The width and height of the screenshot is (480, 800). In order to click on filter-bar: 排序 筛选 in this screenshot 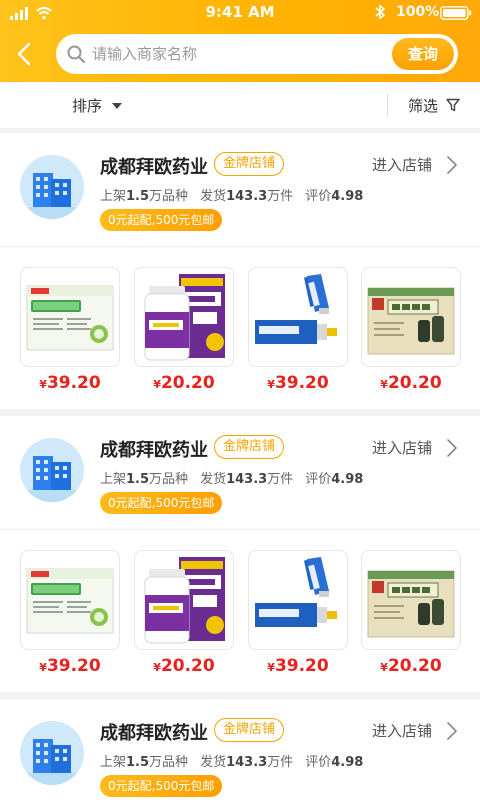, I will do `click(240, 105)`.